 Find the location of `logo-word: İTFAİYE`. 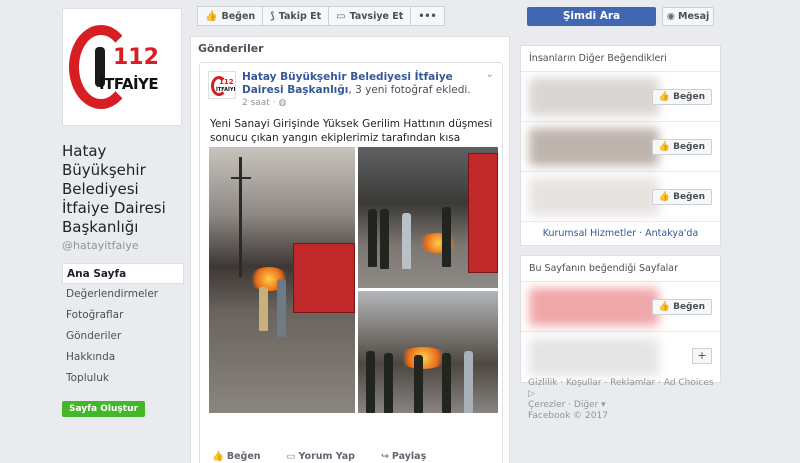

logo-word: İTFAİYE is located at coordinates (129, 84).